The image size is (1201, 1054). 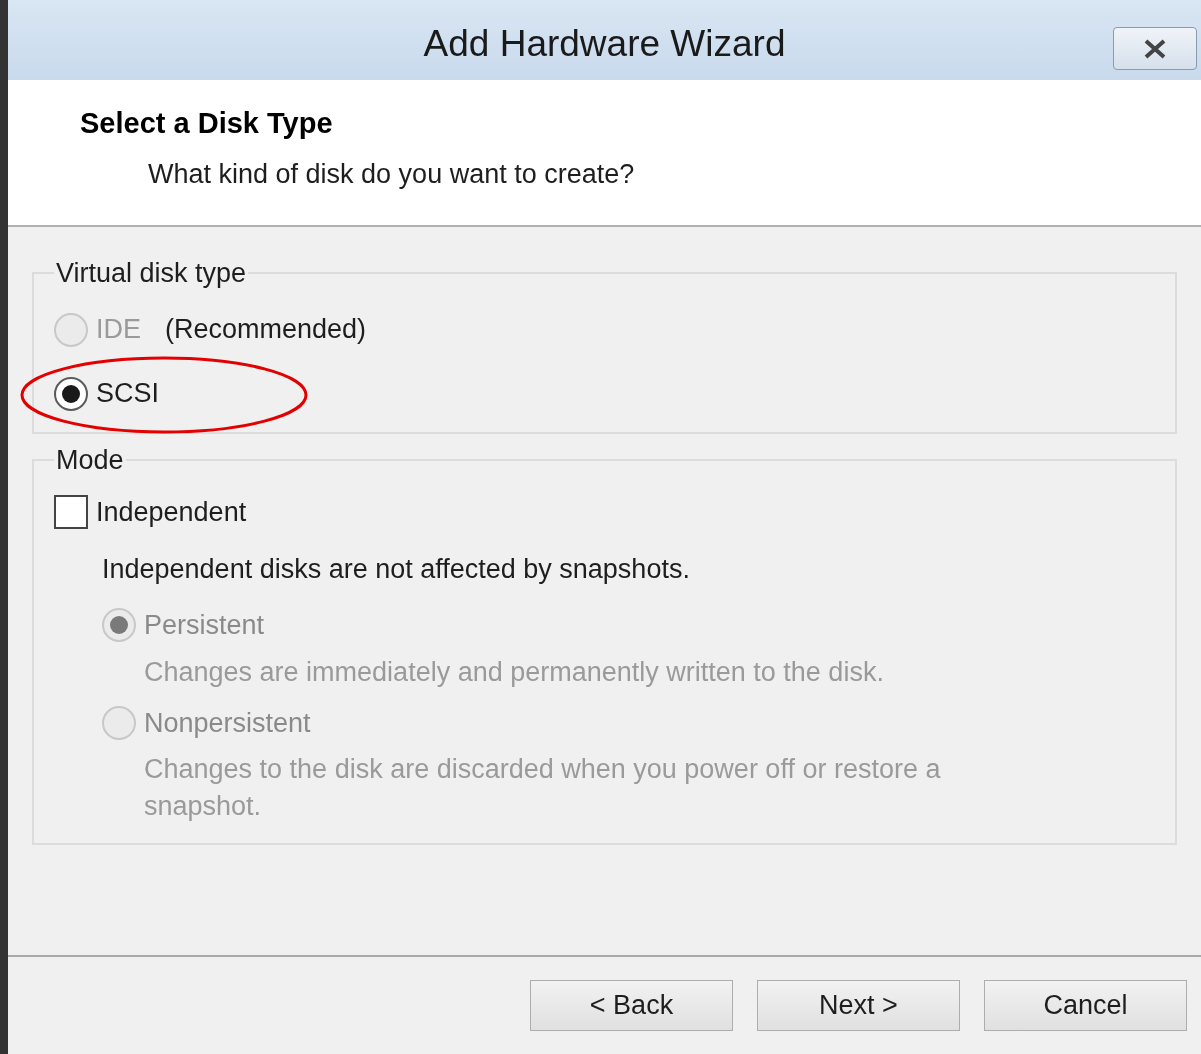 I want to click on radio-button, so click(x=71, y=393).